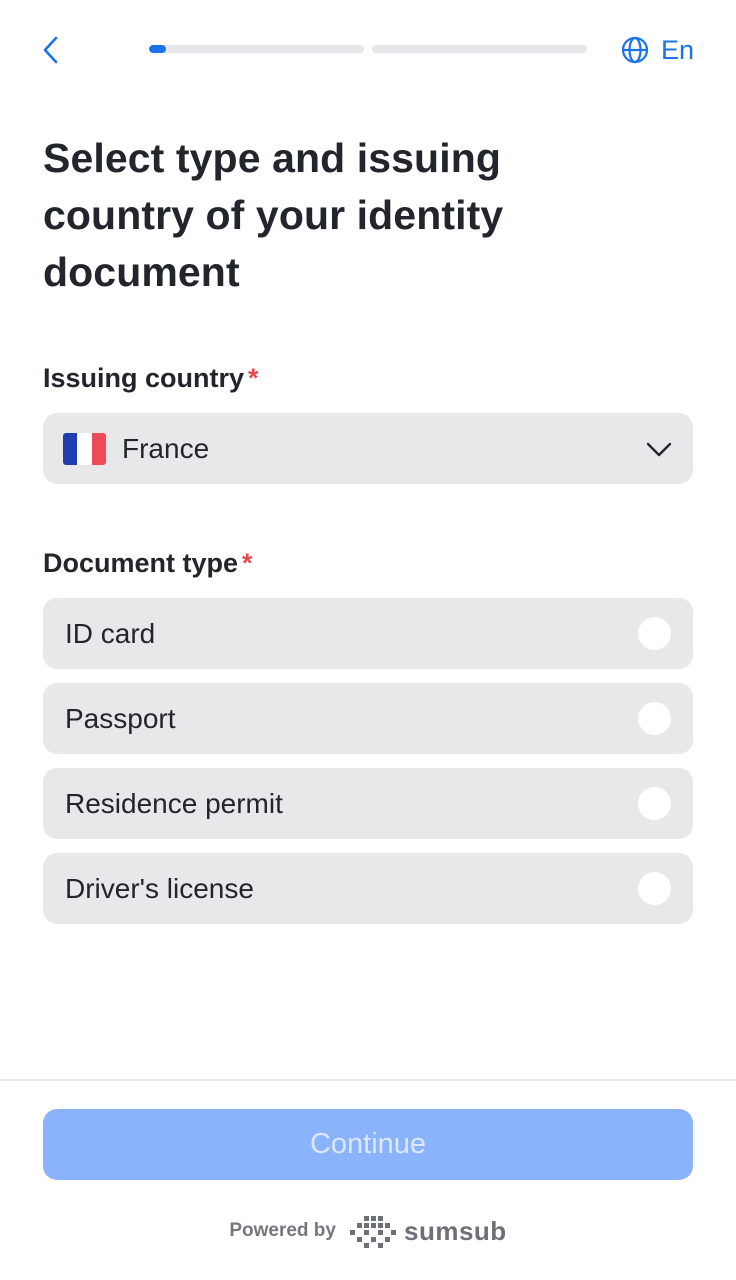  I want to click on option-drivers-license: Driver's license, so click(368, 888).